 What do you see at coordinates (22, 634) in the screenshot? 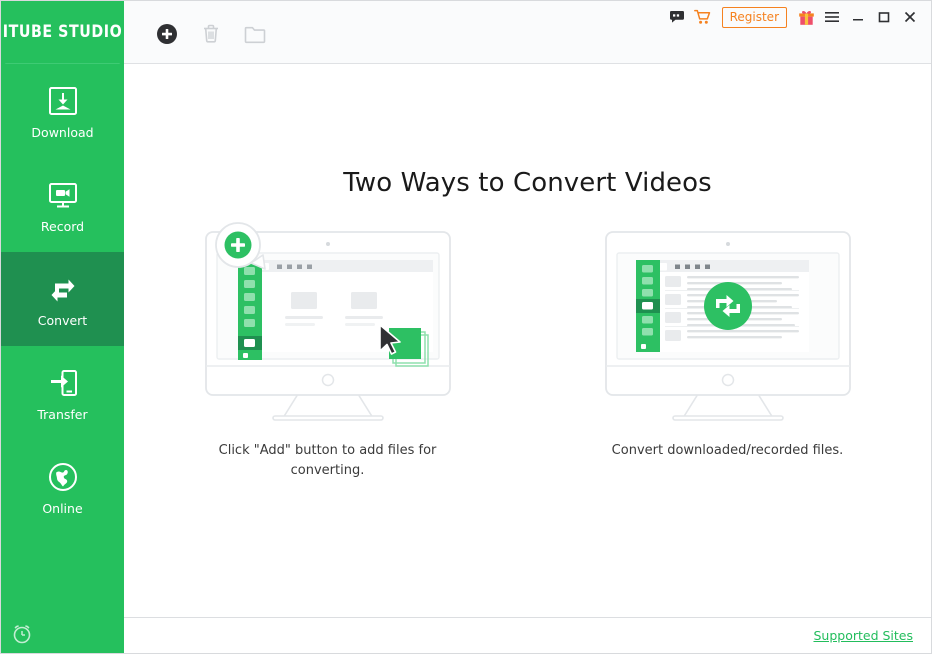
I see `alarm-clock-icon` at bounding box center [22, 634].